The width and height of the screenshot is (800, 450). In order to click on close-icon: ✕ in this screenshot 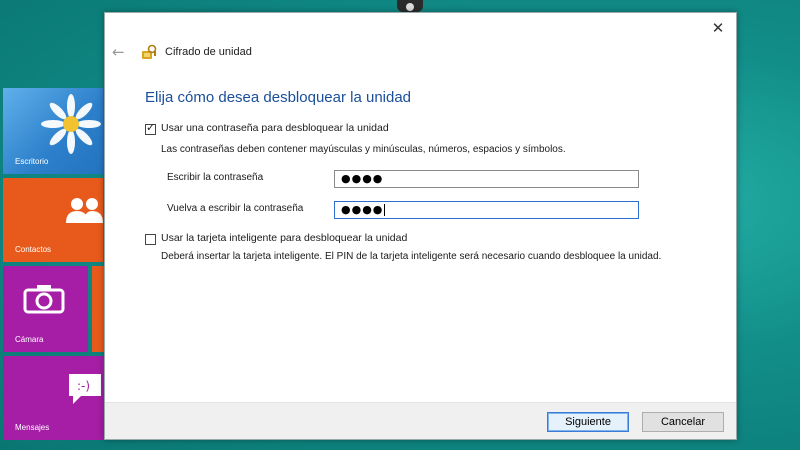, I will do `click(718, 28)`.